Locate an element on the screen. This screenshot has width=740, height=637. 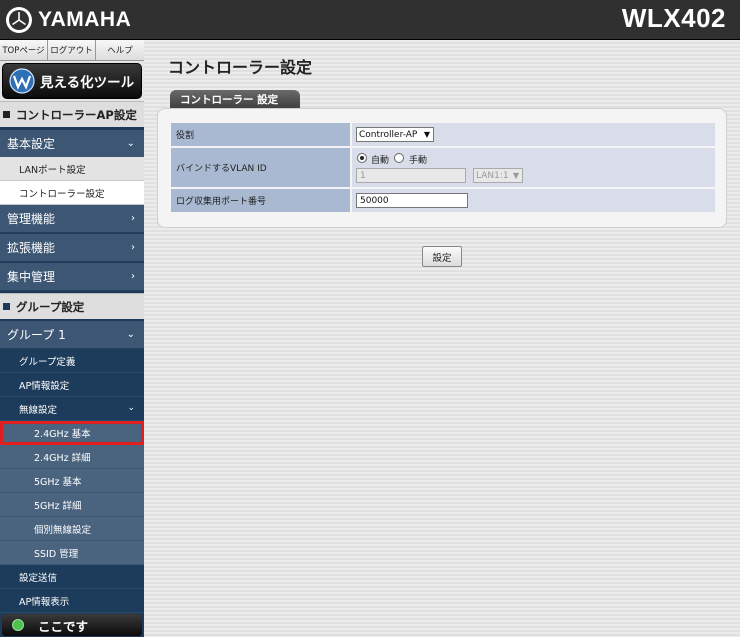
role-label: 役割 is located at coordinates (261, 134).